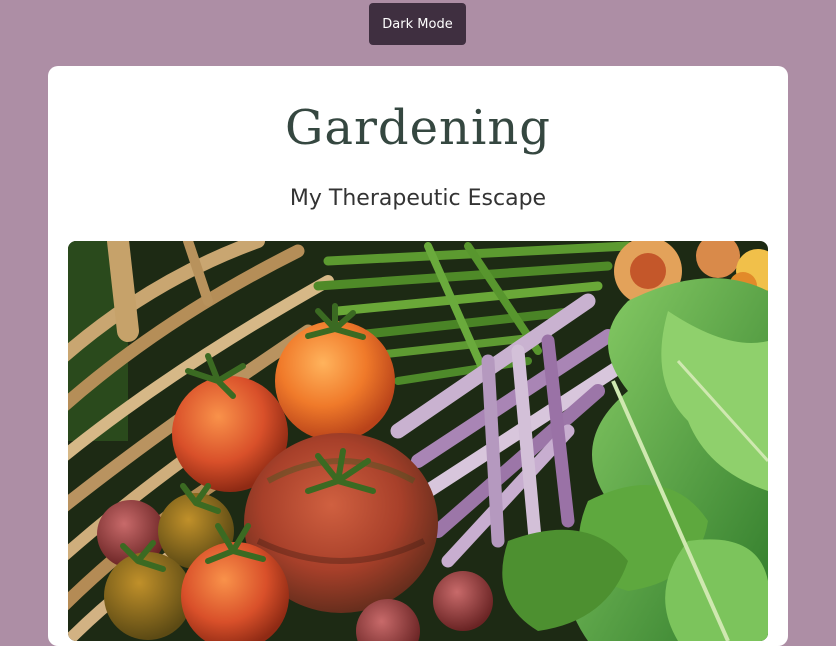 The image size is (836, 646). I want to click on dark-mode-button: Dark Mode, so click(417, 24).